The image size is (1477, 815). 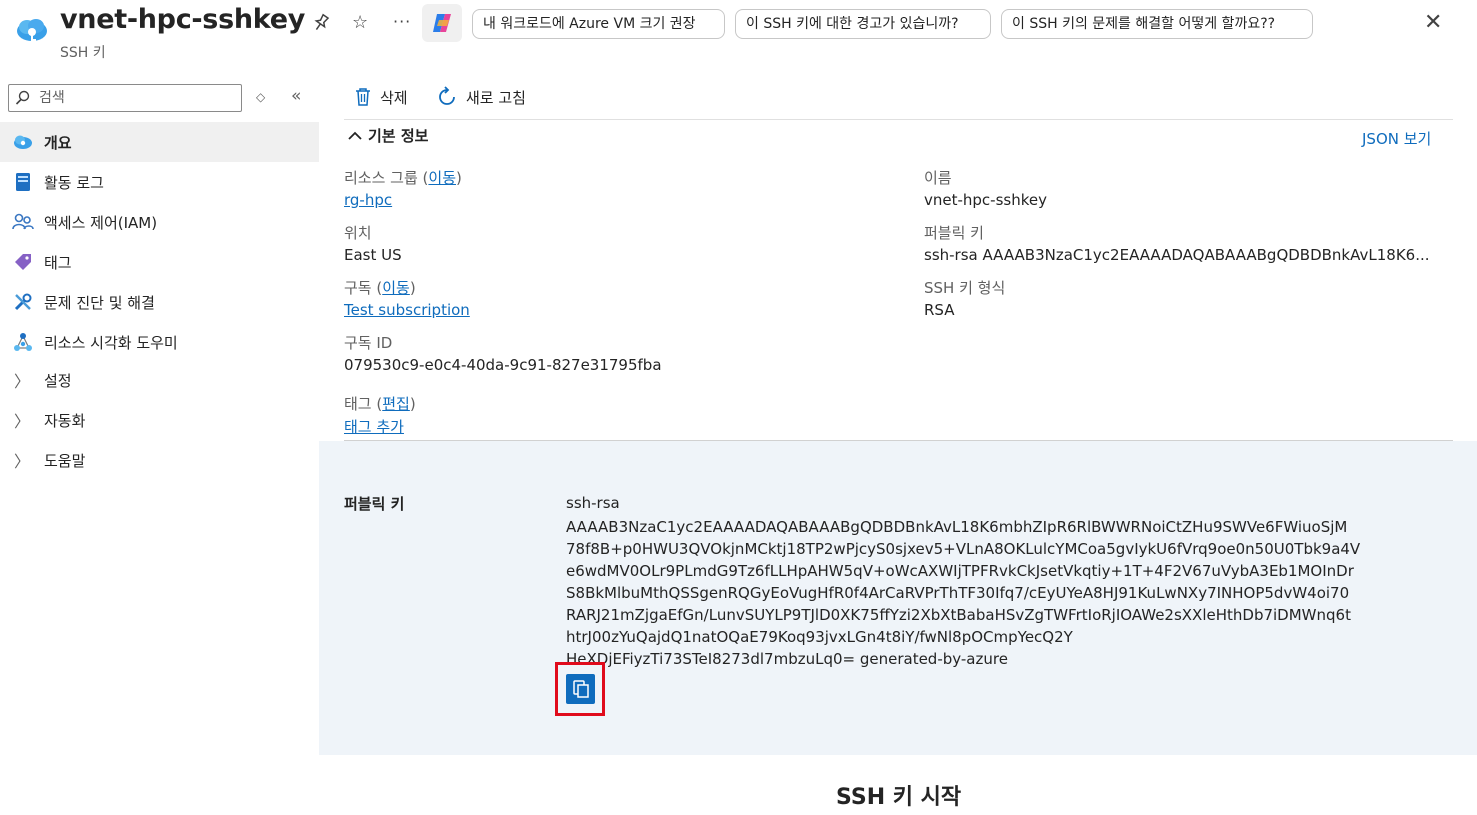 What do you see at coordinates (380, 288) in the screenshot?
I see `subscription-label: 구독 (이동)` at bounding box center [380, 288].